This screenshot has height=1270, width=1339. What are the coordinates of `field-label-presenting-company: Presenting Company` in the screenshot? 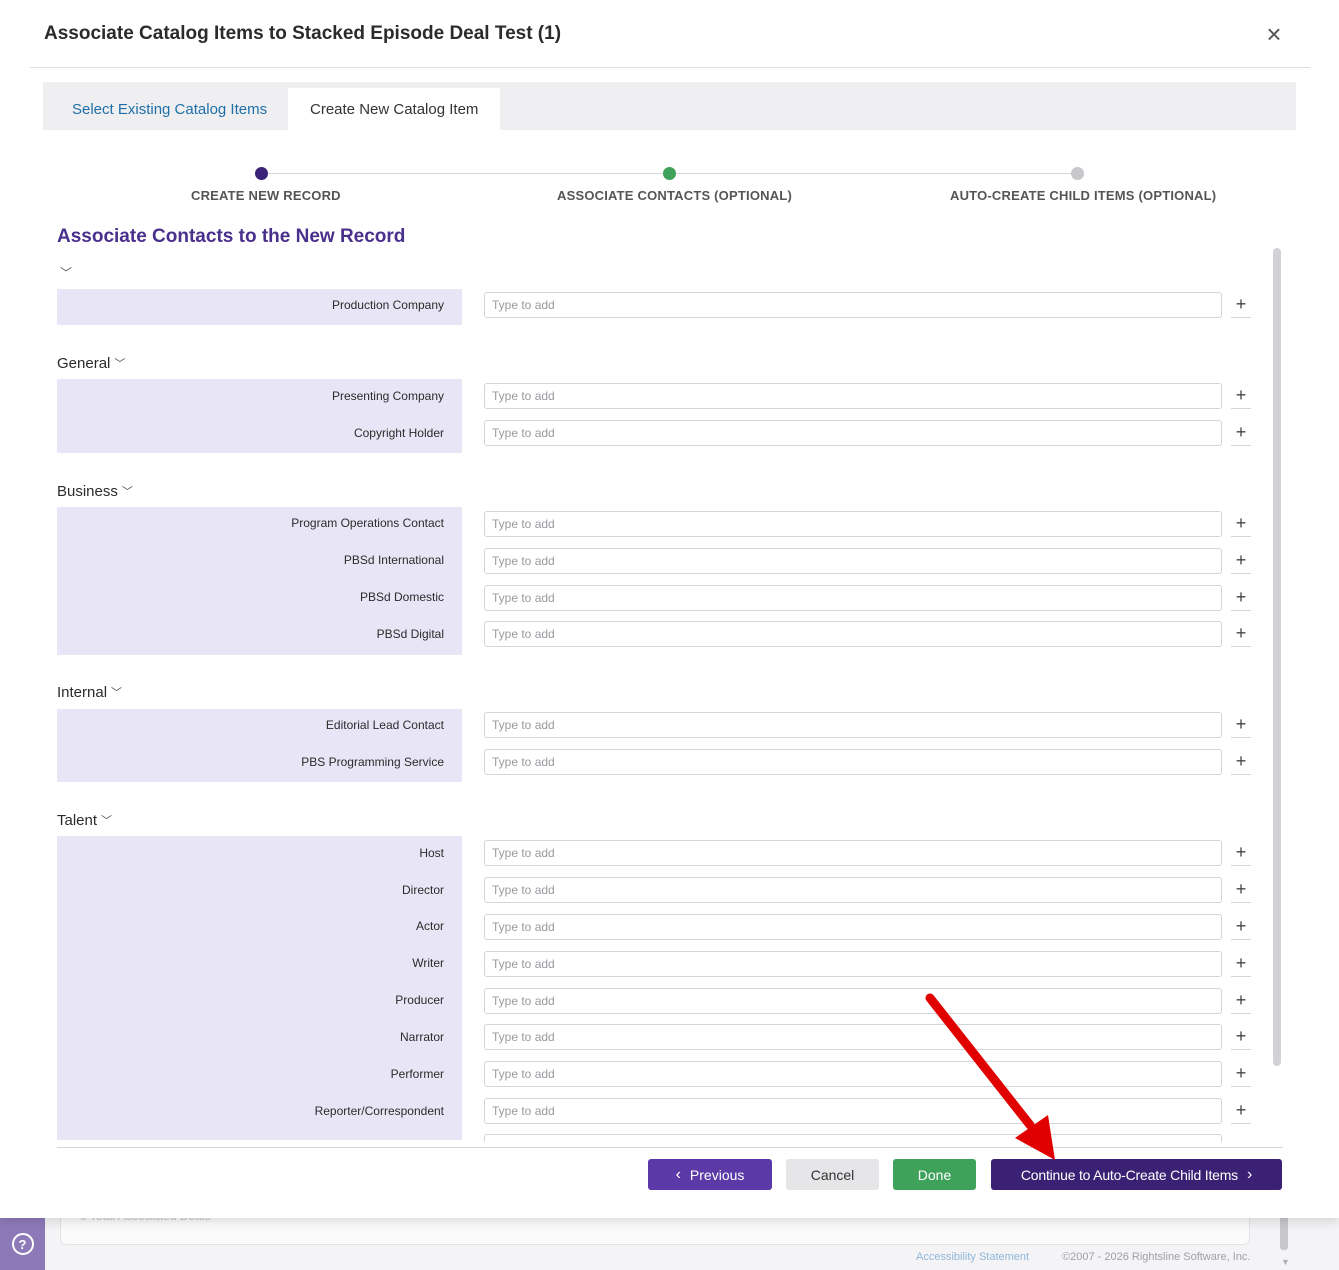 It's located at (387, 396).